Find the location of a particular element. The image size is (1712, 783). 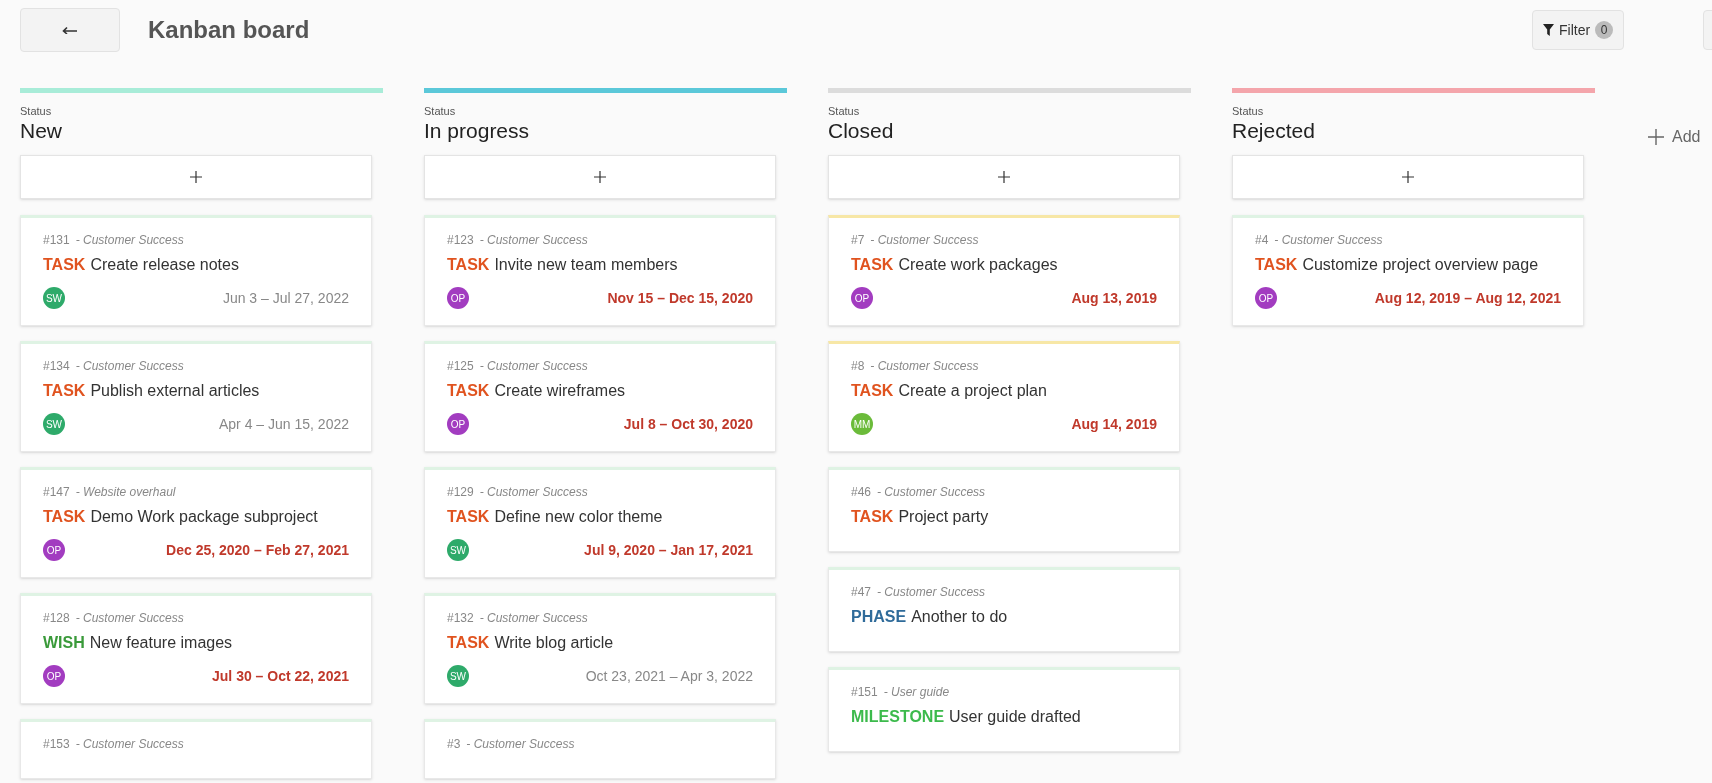

work-package-card: #47 - Customer Success PHASE Another to do is located at coordinates (1004, 609).